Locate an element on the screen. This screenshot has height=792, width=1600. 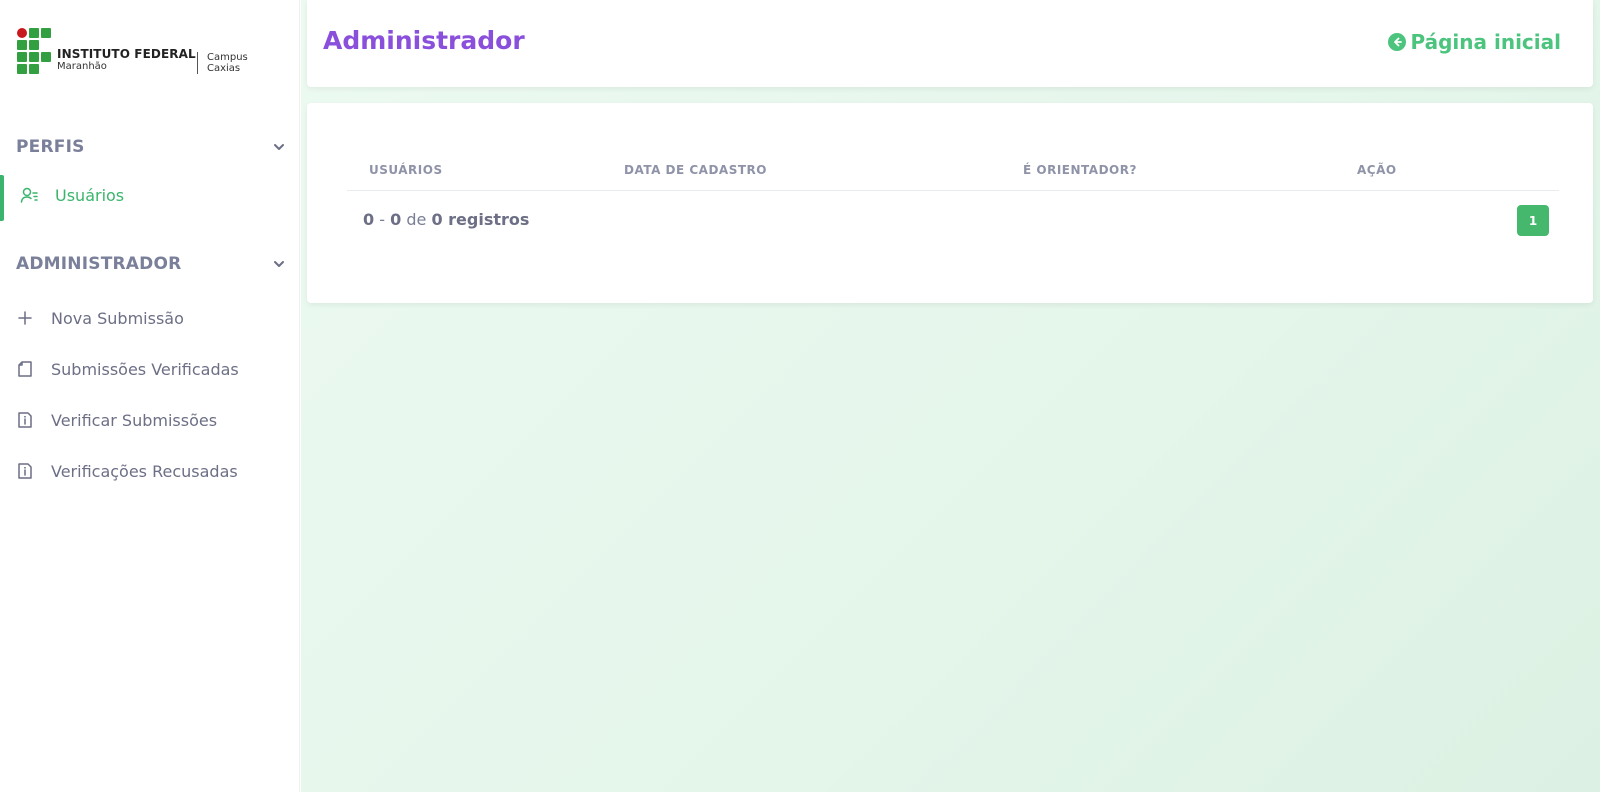
header-card: Administrador Página inicial is located at coordinates (950, 43).